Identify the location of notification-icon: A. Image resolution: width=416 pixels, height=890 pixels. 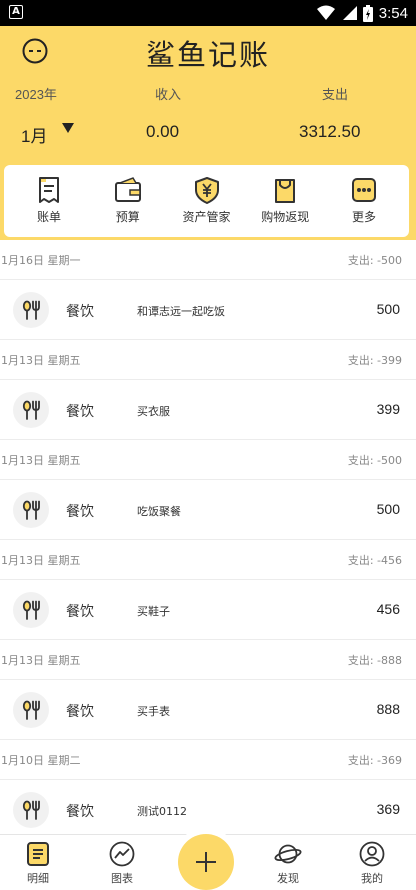
(16, 12).